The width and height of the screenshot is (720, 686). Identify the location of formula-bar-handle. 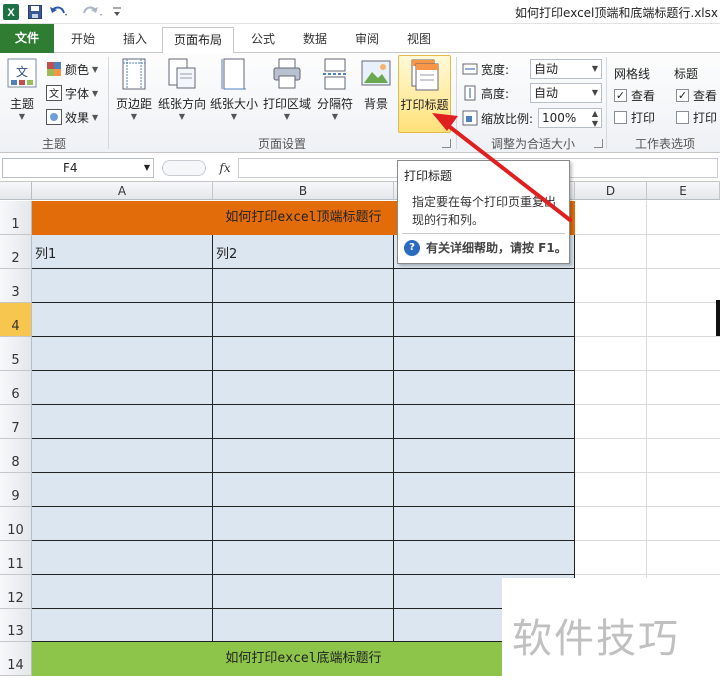
(184, 168).